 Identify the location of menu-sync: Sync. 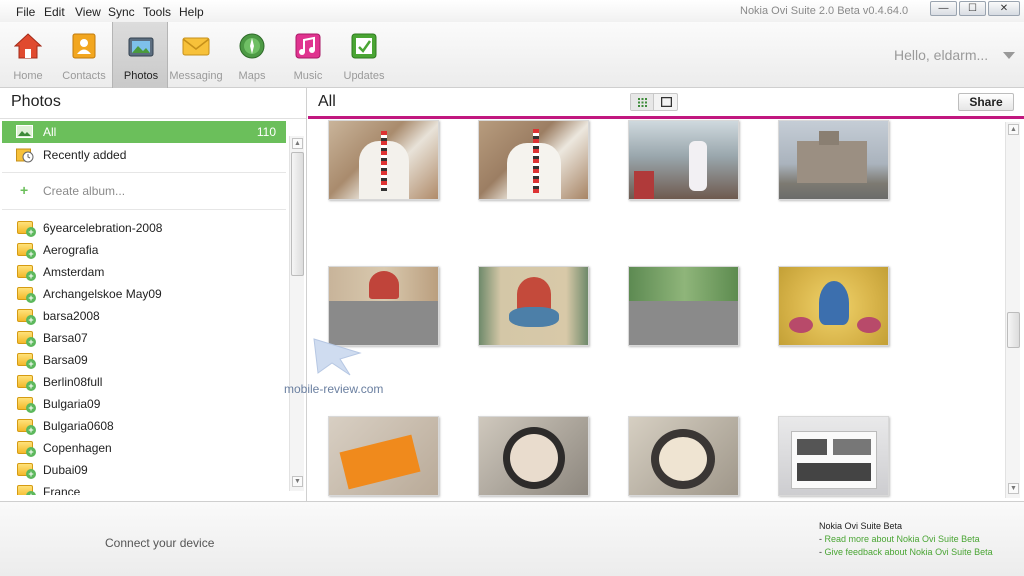
(121, 12).